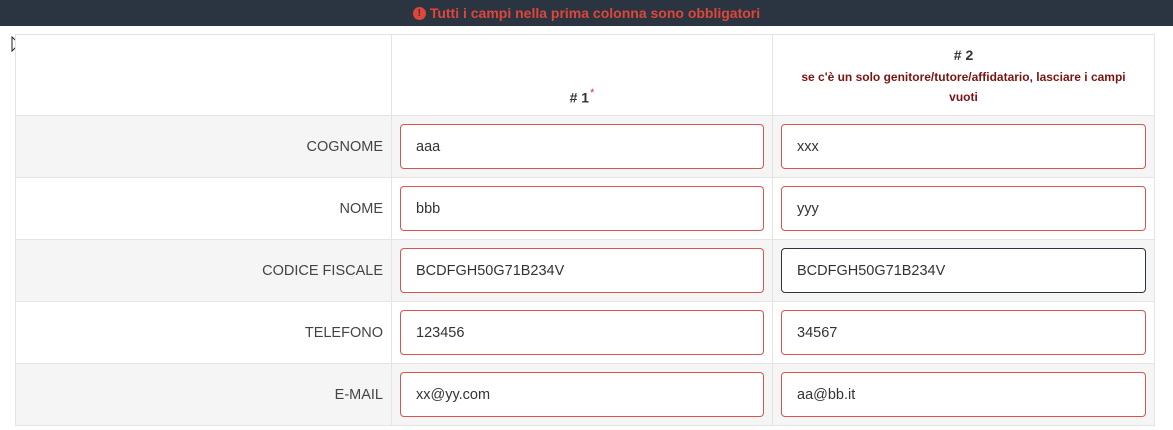  What do you see at coordinates (963, 55) in the screenshot?
I see `column-2-title: # 2` at bounding box center [963, 55].